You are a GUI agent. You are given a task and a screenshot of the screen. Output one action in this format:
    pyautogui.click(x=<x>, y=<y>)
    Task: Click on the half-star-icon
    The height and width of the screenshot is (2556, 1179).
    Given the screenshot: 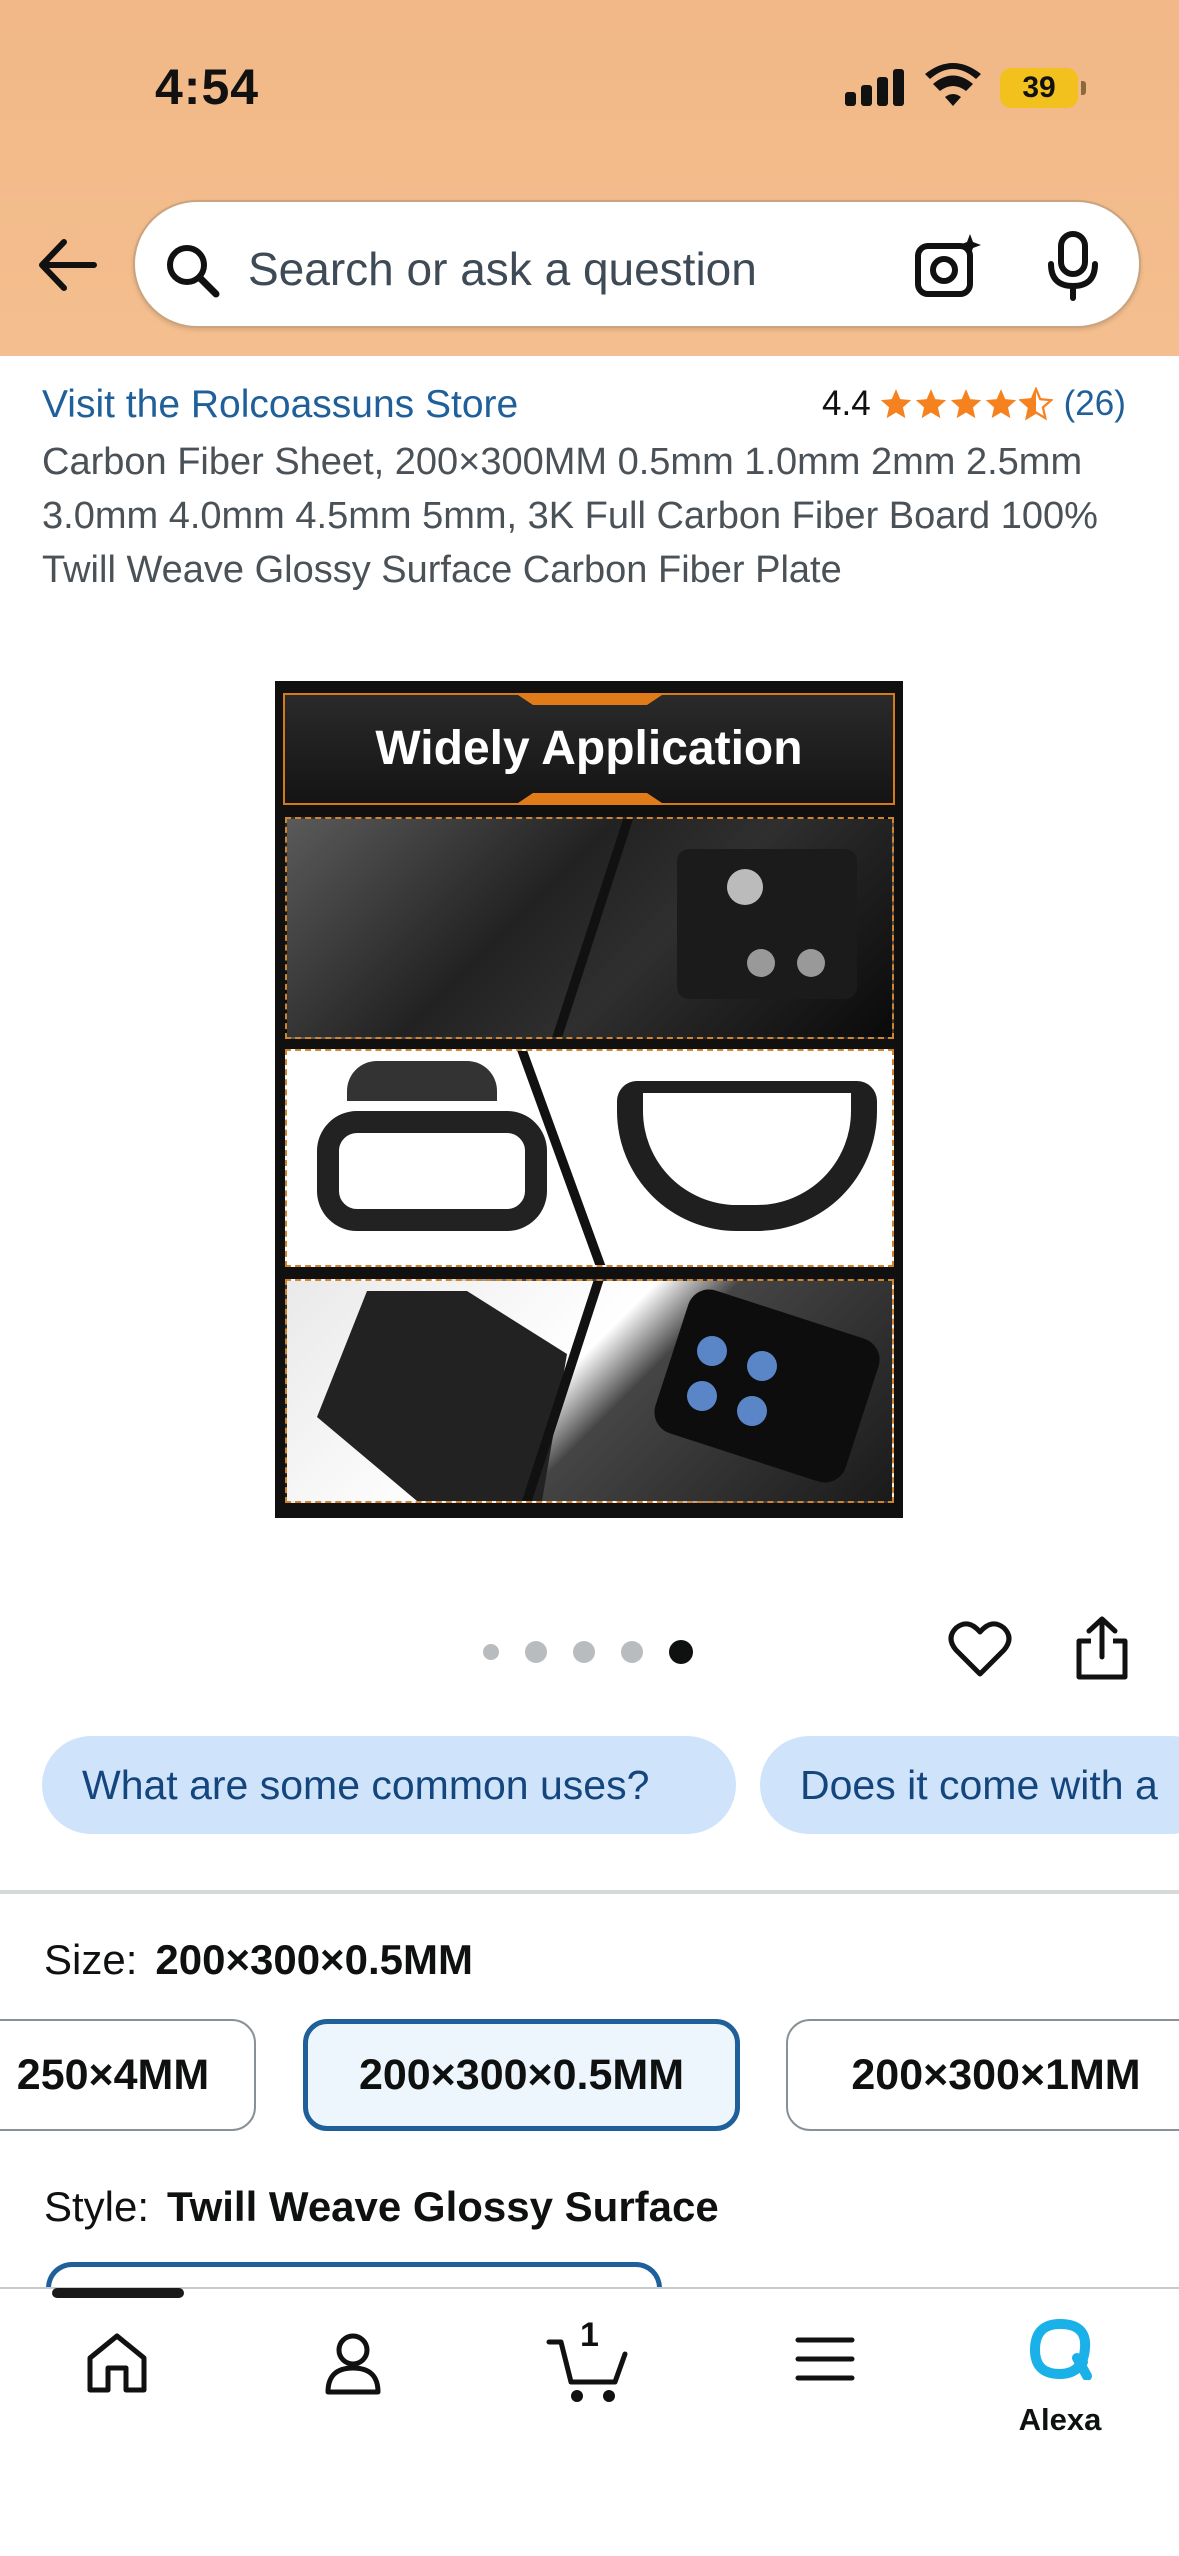 What is the action you would take?
    pyautogui.click(x=1035, y=404)
    